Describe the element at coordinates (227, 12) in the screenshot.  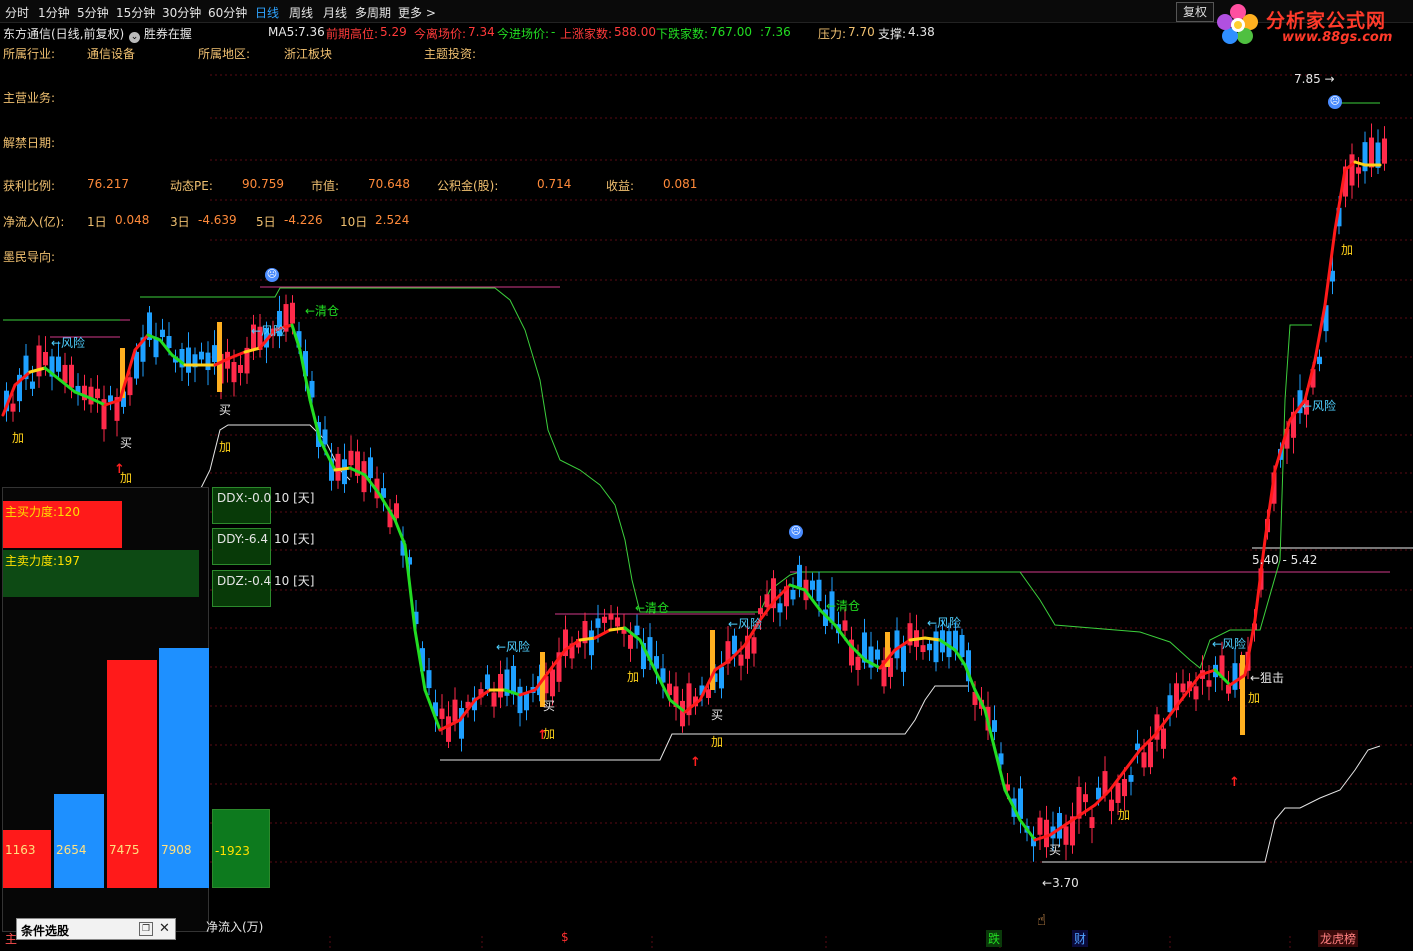
I see `tab-timeframe: 60分钟` at that location.